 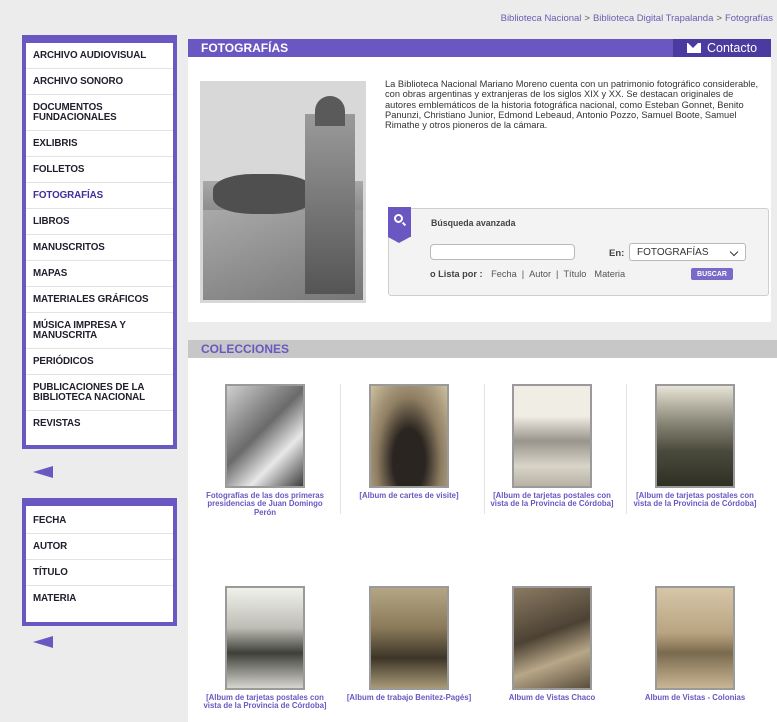 What do you see at coordinates (541, 18) in the screenshot?
I see `breadcrumb-link-biblioteca-nacional: Biblioteca Nacional` at bounding box center [541, 18].